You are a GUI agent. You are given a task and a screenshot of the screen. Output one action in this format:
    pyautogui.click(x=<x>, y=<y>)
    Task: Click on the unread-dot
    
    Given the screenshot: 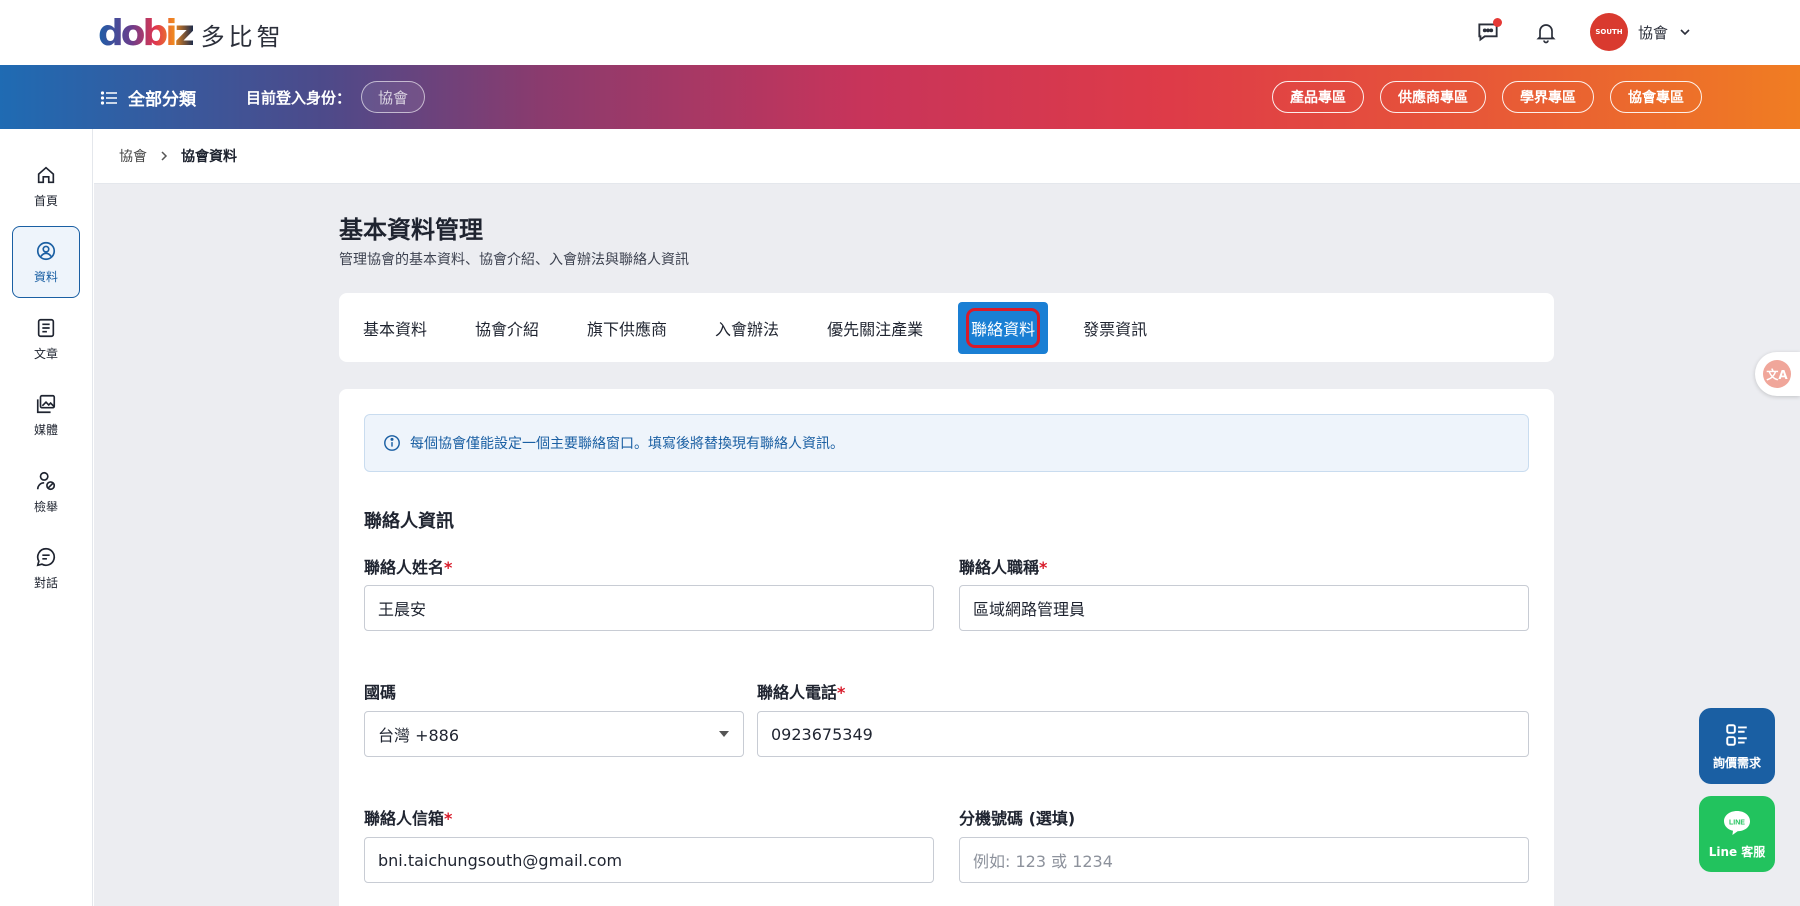 What is the action you would take?
    pyautogui.click(x=1497, y=22)
    